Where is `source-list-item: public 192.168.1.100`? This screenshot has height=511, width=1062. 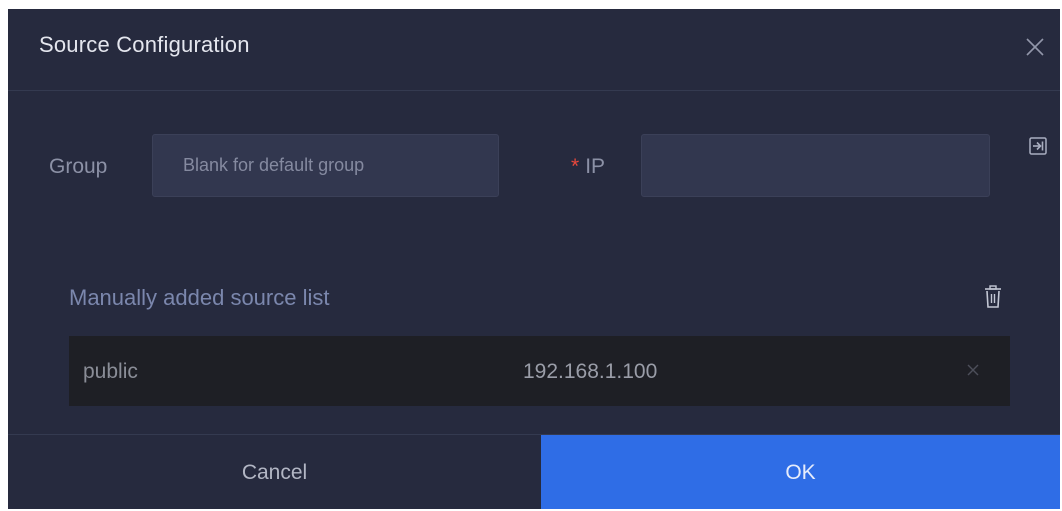 source-list-item: public 192.168.1.100 is located at coordinates (539, 371).